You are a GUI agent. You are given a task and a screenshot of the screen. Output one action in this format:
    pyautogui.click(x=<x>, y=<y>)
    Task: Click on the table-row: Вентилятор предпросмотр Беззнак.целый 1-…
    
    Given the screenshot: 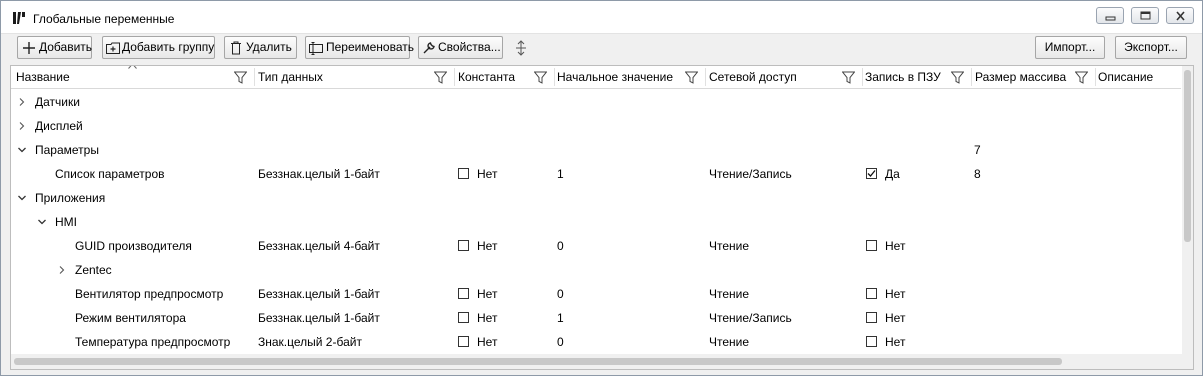 What is the action you would take?
    pyautogui.click(x=596, y=294)
    